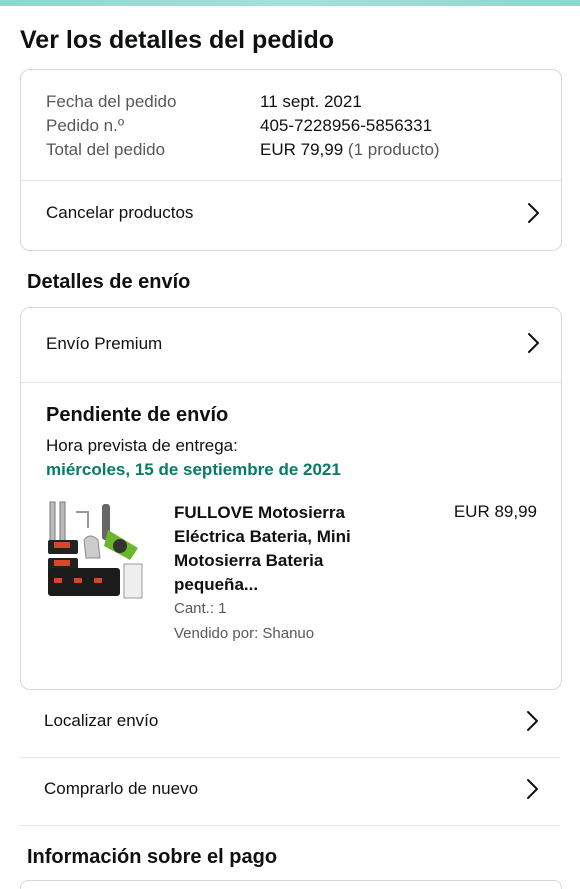 This screenshot has height=889, width=580. I want to click on order-date-value: 11 sept. 2021, so click(311, 101).